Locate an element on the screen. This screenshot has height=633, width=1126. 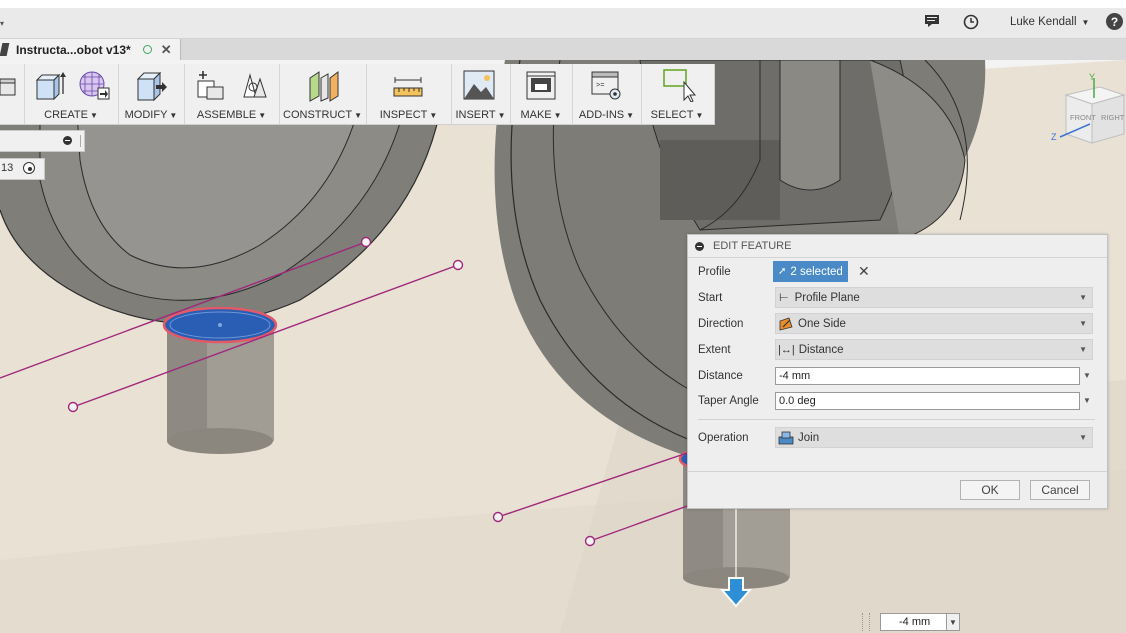
insert-menu-label: INSERT ▼ is located at coordinates (480, 115).